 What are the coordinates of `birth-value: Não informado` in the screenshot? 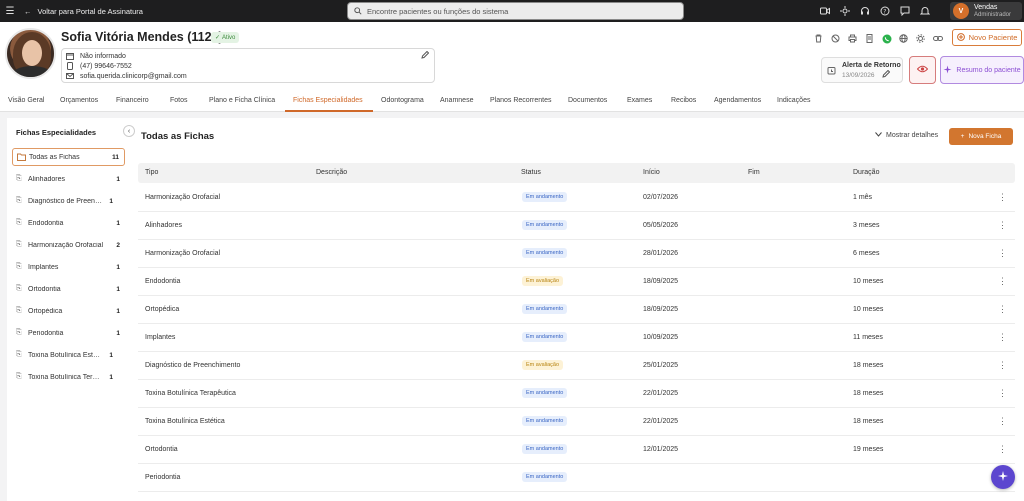 It's located at (103, 56).